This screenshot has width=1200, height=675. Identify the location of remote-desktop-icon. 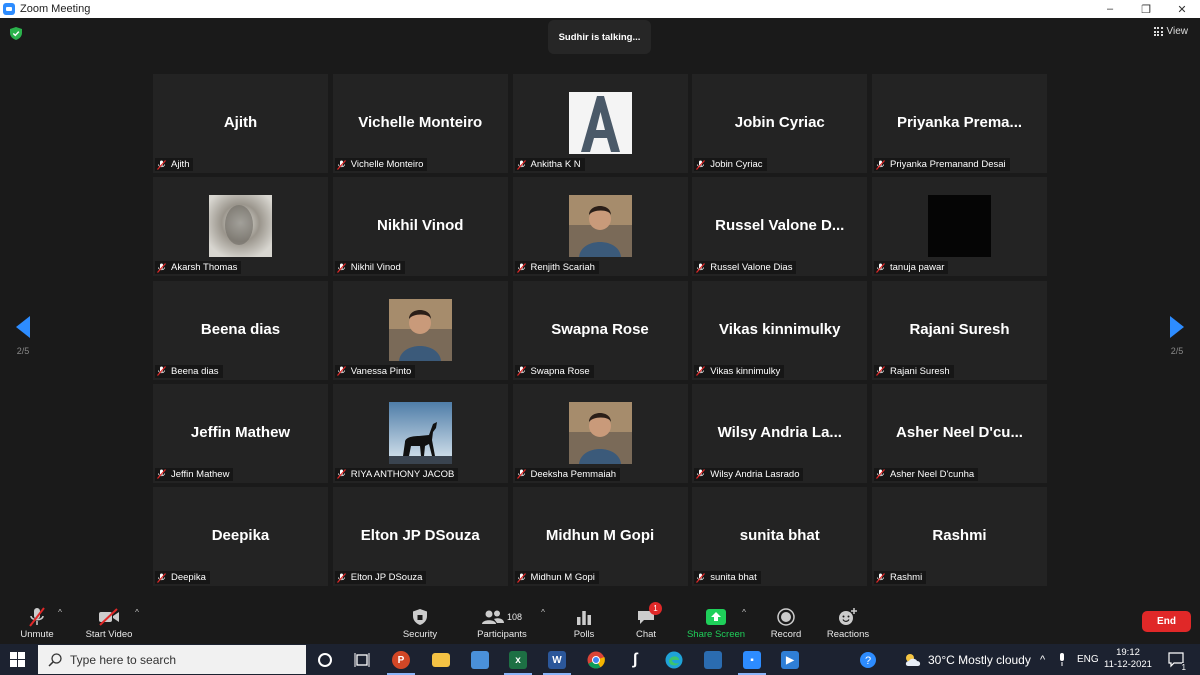
(480, 660).